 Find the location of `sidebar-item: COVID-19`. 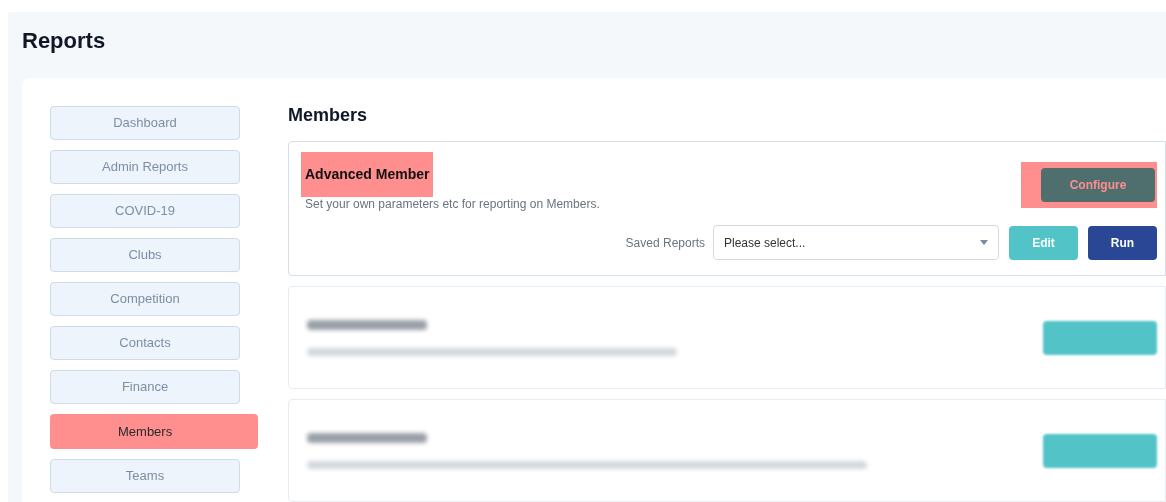

sidebar-item: COVID-19 is located at coordinates (145, 211).